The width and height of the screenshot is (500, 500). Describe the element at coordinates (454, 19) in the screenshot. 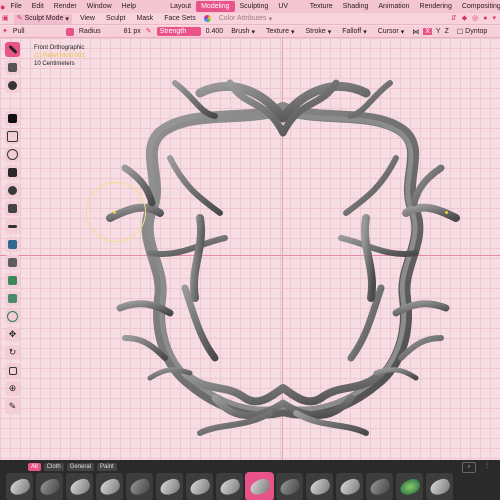

I see `transform-orientation-icon: ⇵` at that location.